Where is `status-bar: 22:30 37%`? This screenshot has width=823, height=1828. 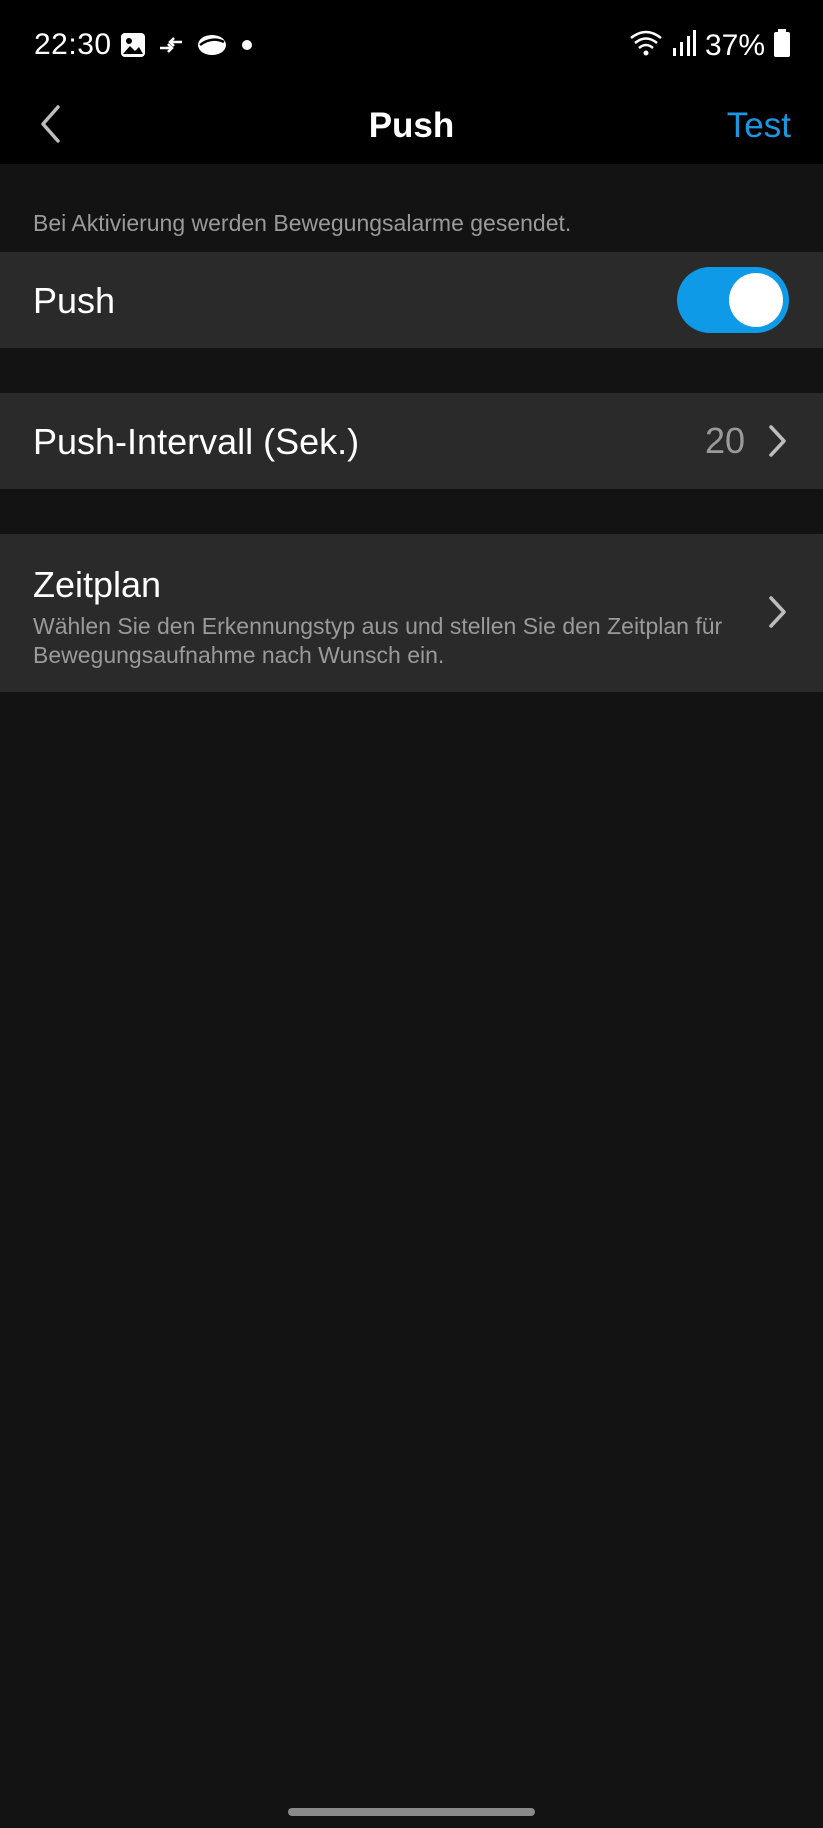 status-bar: 22:30 37% is located at coordinates (411, 46).